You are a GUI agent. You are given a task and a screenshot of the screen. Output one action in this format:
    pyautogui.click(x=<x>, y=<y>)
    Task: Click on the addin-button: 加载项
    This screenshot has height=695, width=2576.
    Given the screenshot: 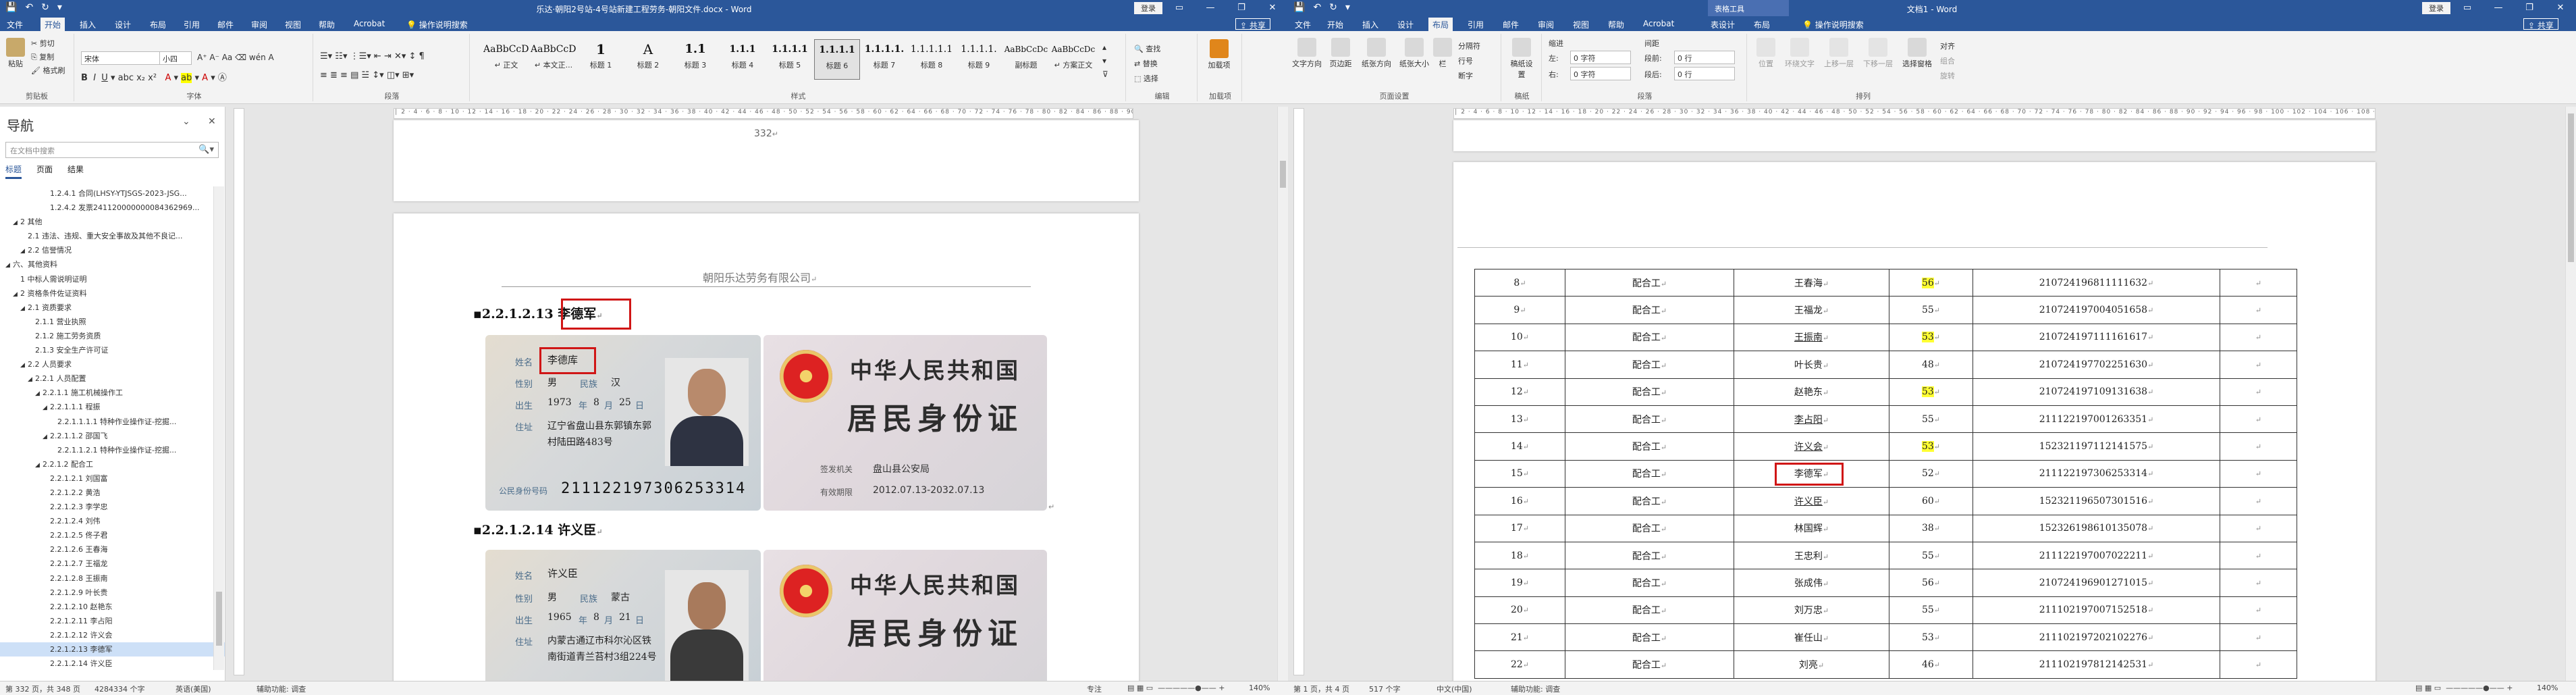 What is the action you would take?
    pyautogui.click(x=1219, y=55)
    